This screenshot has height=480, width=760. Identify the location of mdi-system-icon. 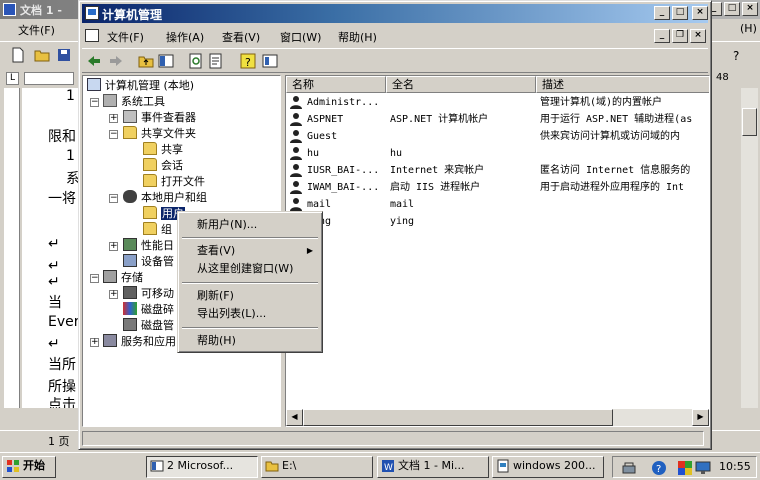
(92, 35).